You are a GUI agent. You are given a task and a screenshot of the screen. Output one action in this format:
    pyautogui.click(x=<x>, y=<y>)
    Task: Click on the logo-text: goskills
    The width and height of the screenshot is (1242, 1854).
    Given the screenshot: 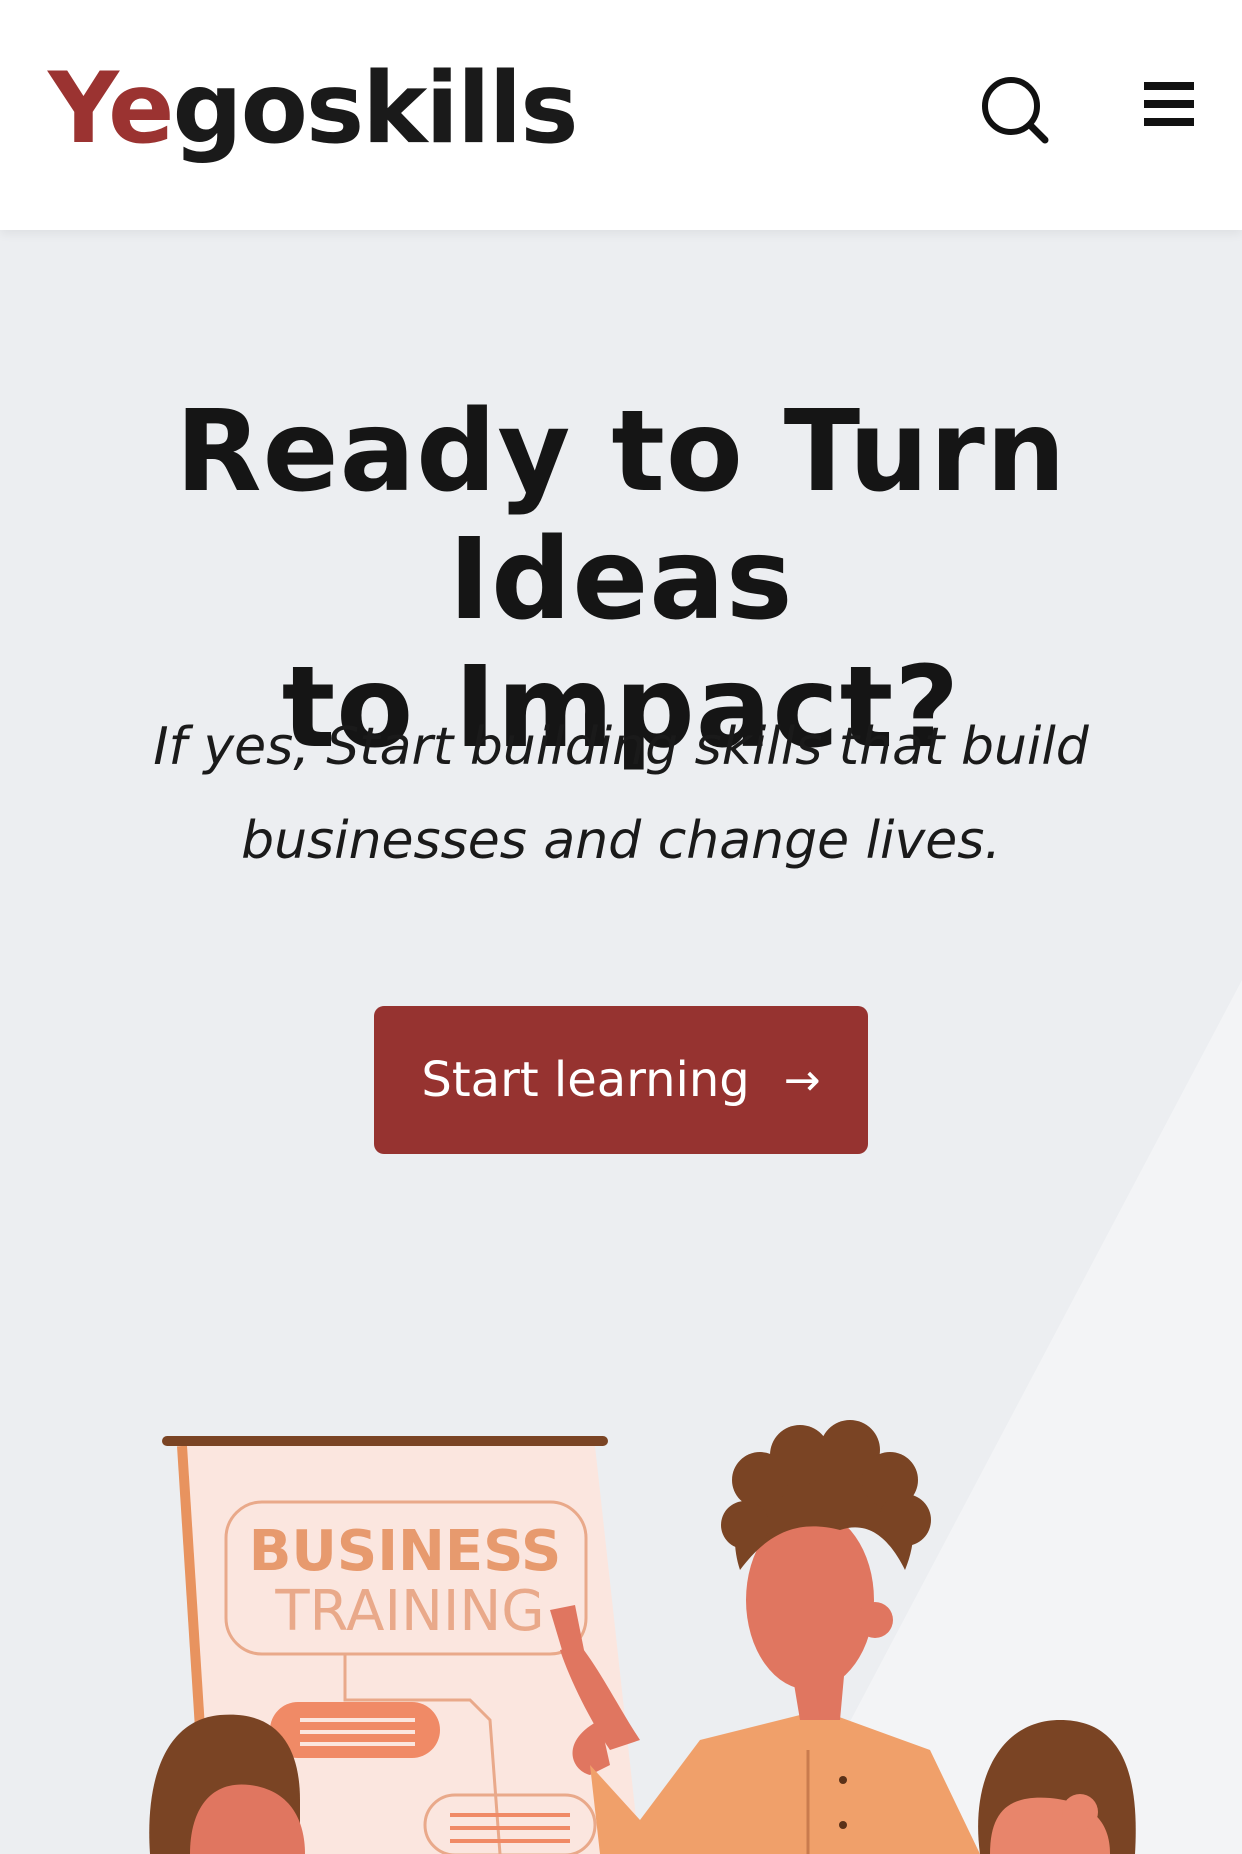 What is the action you would take?
    pyautogui.click(x=375, y=109)
    